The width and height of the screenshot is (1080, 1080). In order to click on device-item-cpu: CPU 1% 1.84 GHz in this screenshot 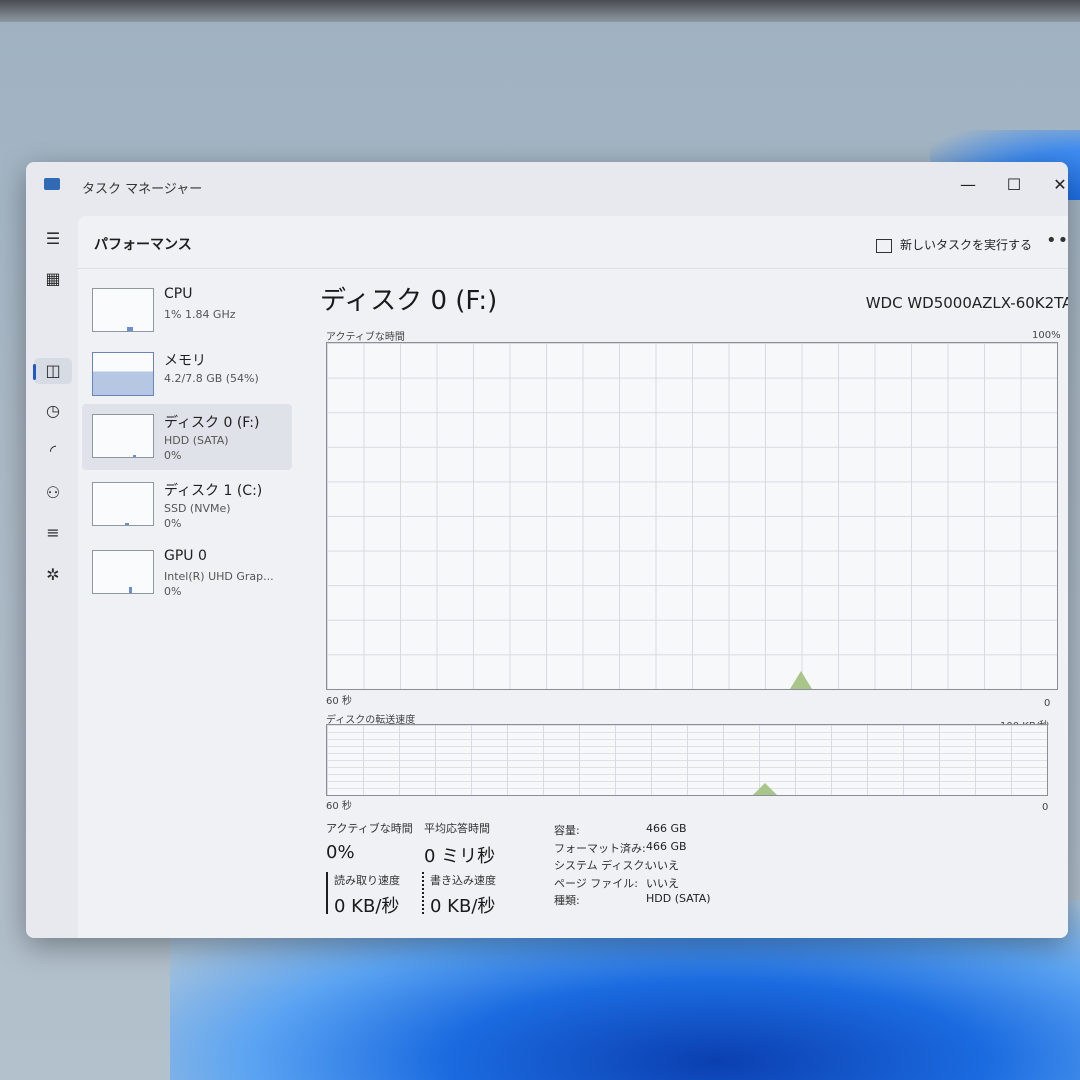, I will do `click(187, 310)`.